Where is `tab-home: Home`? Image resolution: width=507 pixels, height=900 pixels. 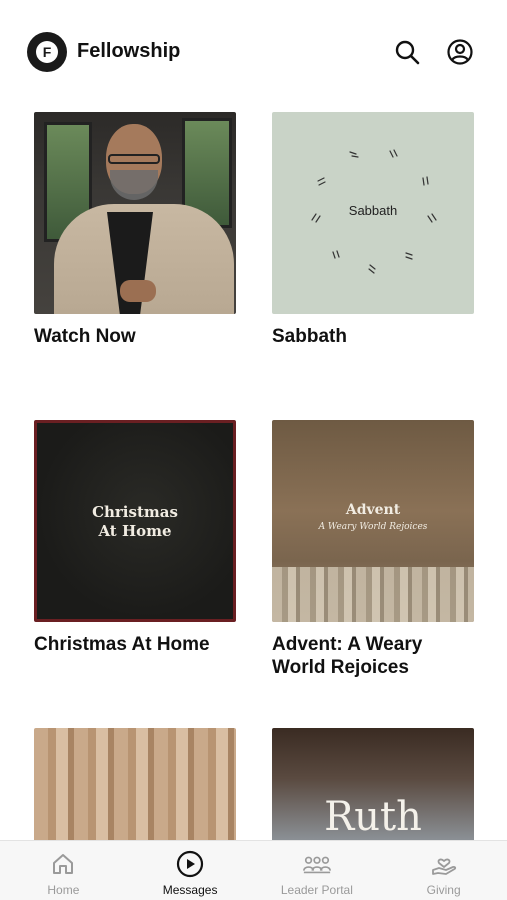
tab-home: Home is located at coordinates (63, 870).